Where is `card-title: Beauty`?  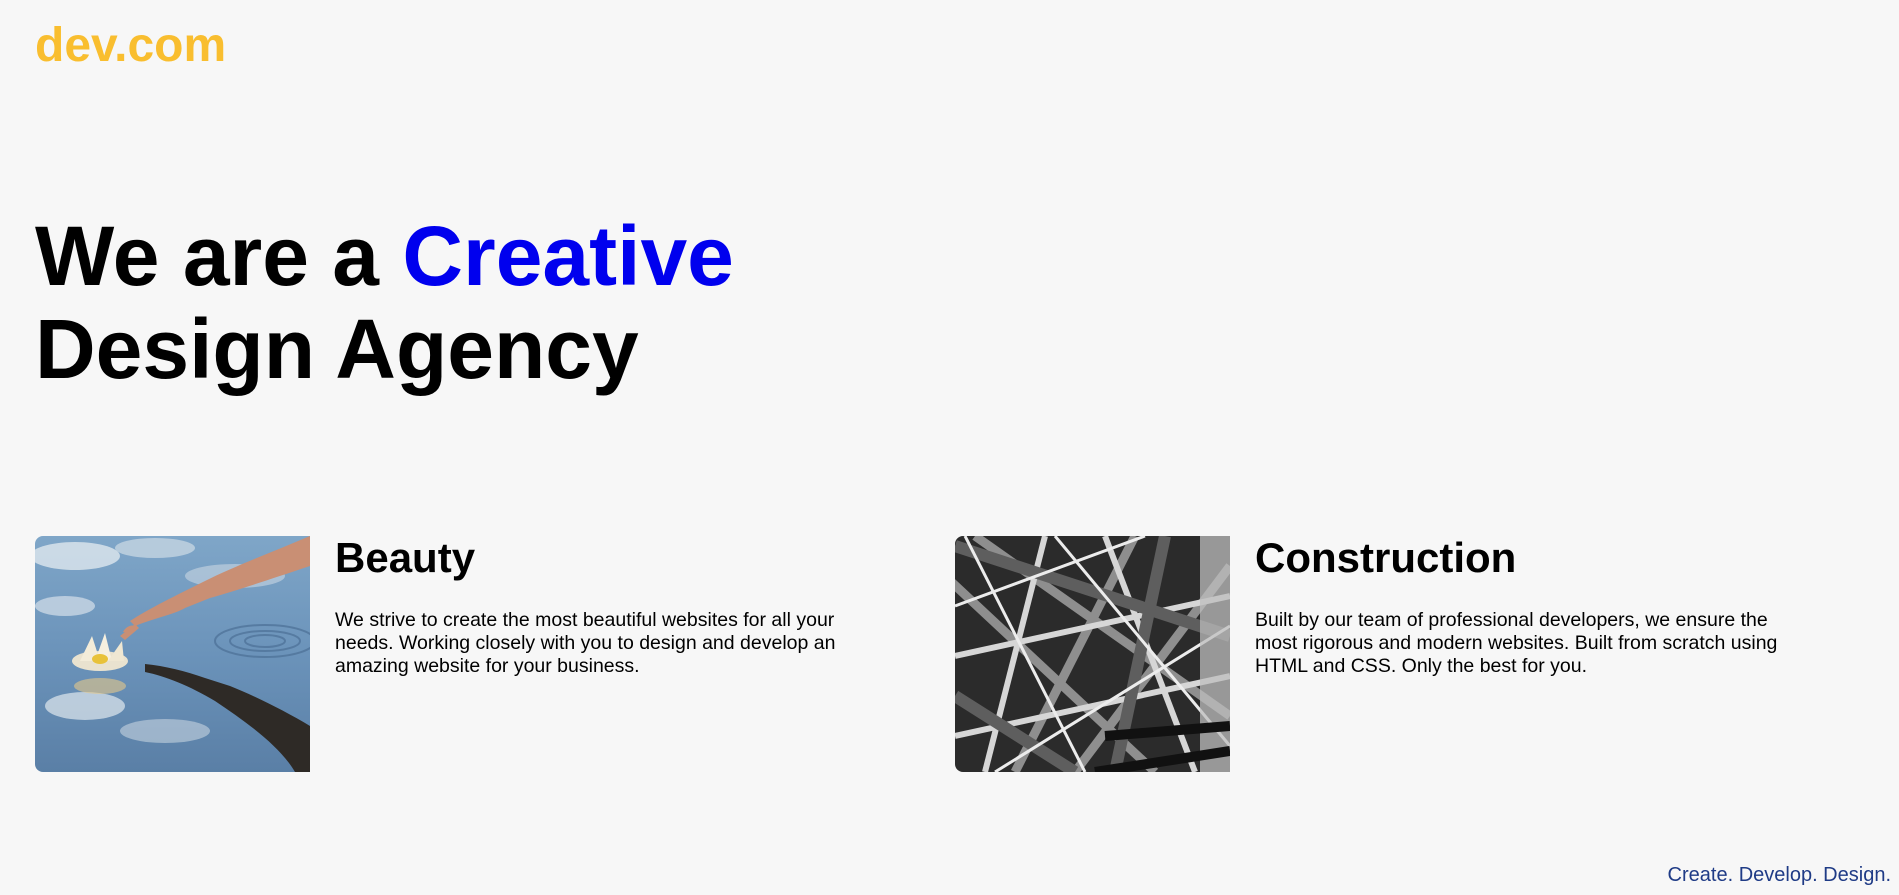
card-title: Beauty is located at coordinates (405, 557).